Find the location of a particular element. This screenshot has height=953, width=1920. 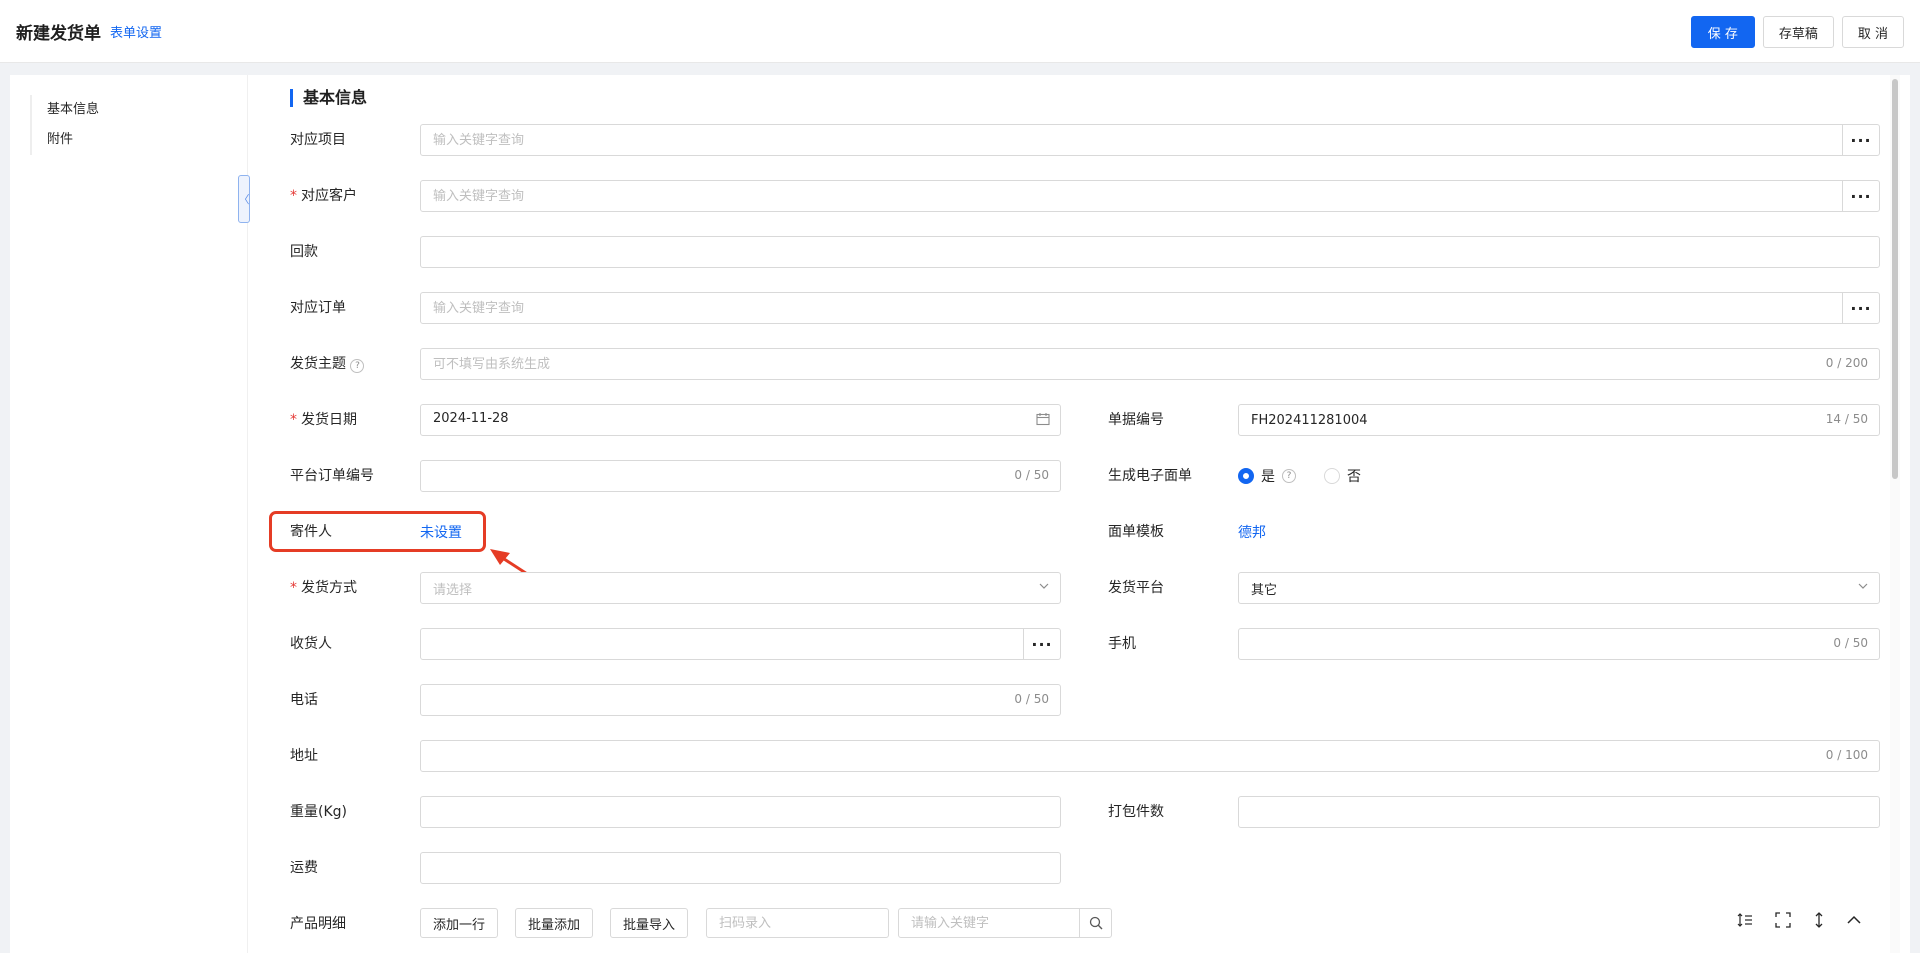

customer-label: * 对应客户 is located at coordinates (323, 196).